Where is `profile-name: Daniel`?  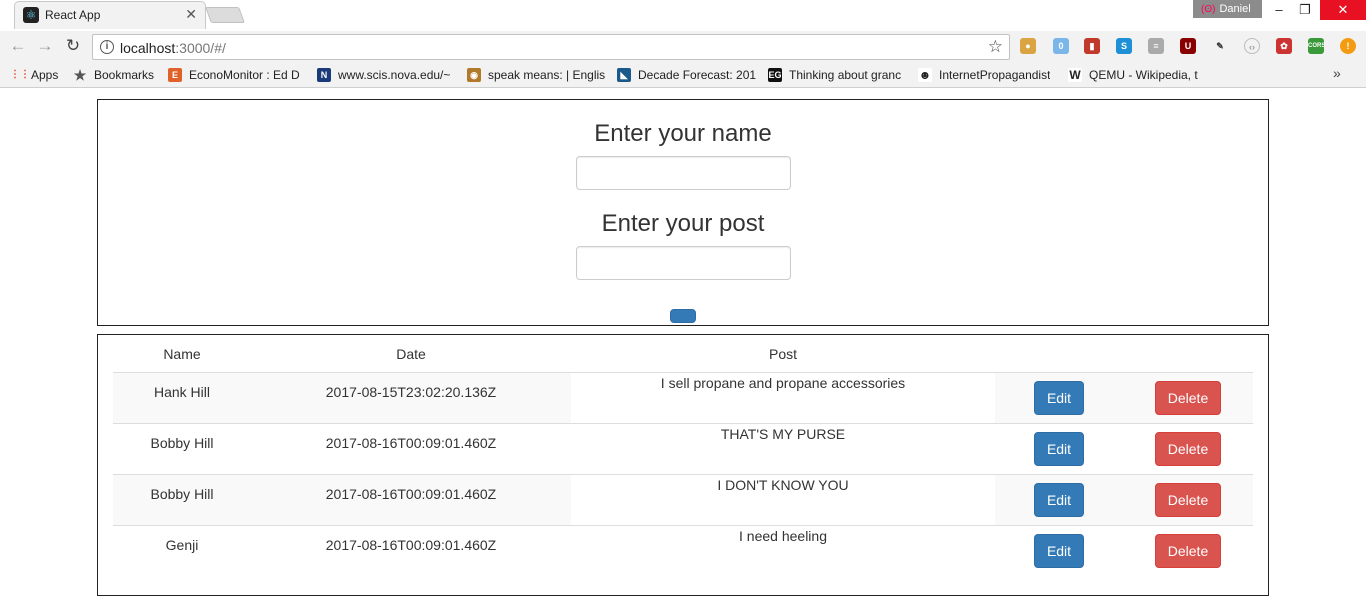
profile-name: Daniel is located at coordinates (1235, 9).